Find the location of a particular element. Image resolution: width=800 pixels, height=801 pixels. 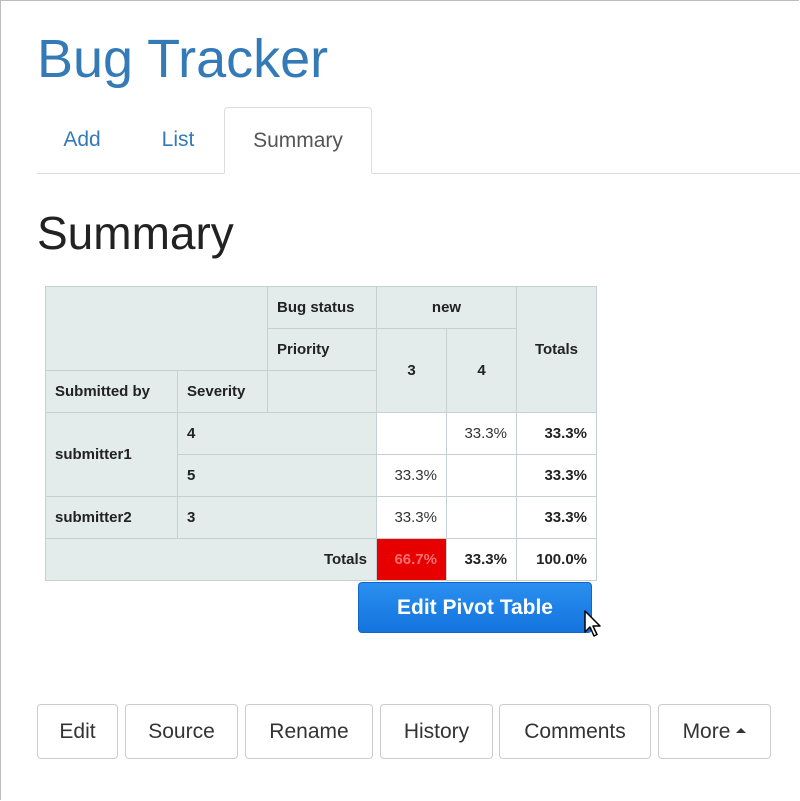

edit-button: Edit is located at coordinates (77, 731).